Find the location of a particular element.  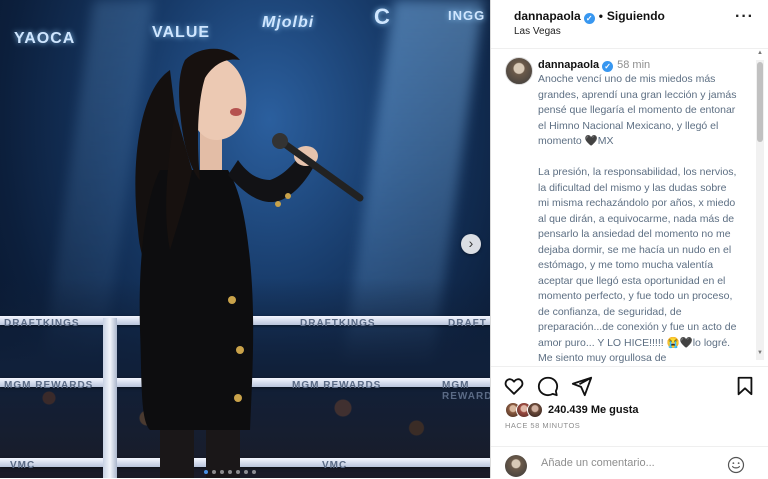

carousel-dots is located at coordinates (230, 472).